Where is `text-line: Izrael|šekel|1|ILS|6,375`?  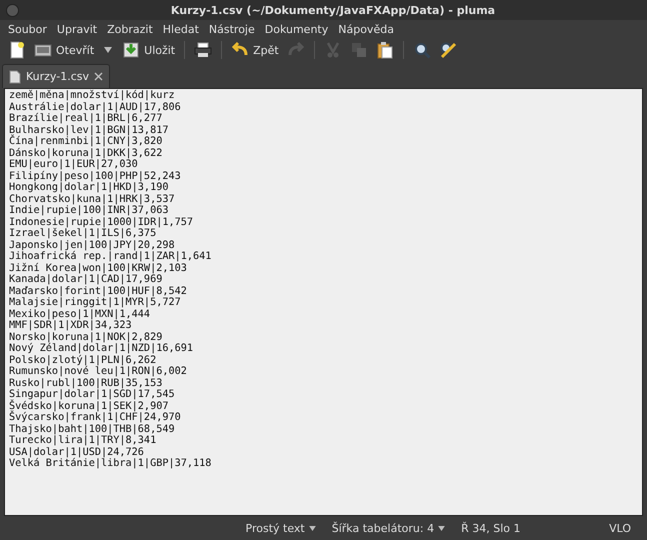
text-line: Izrael|šekel|1|ILS|6,375 is located at coordinates (83, 234).